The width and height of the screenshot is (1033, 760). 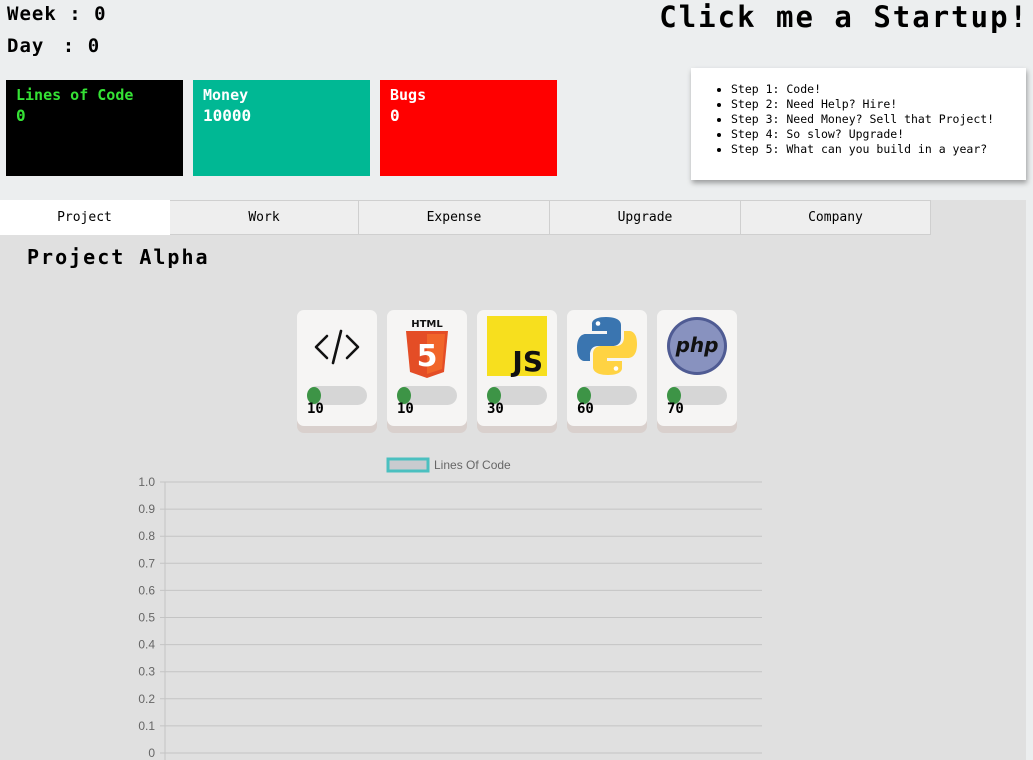 I want to click on html5-logo-text: HTML, so click(x=427, y=324).